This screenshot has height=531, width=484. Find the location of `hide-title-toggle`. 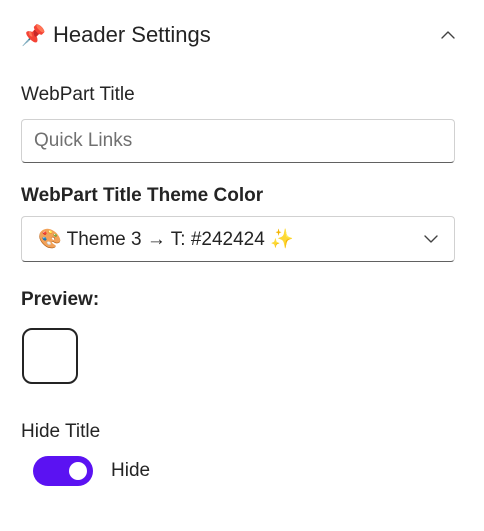

hide-title-toggle is located at coordinates (63, 471).